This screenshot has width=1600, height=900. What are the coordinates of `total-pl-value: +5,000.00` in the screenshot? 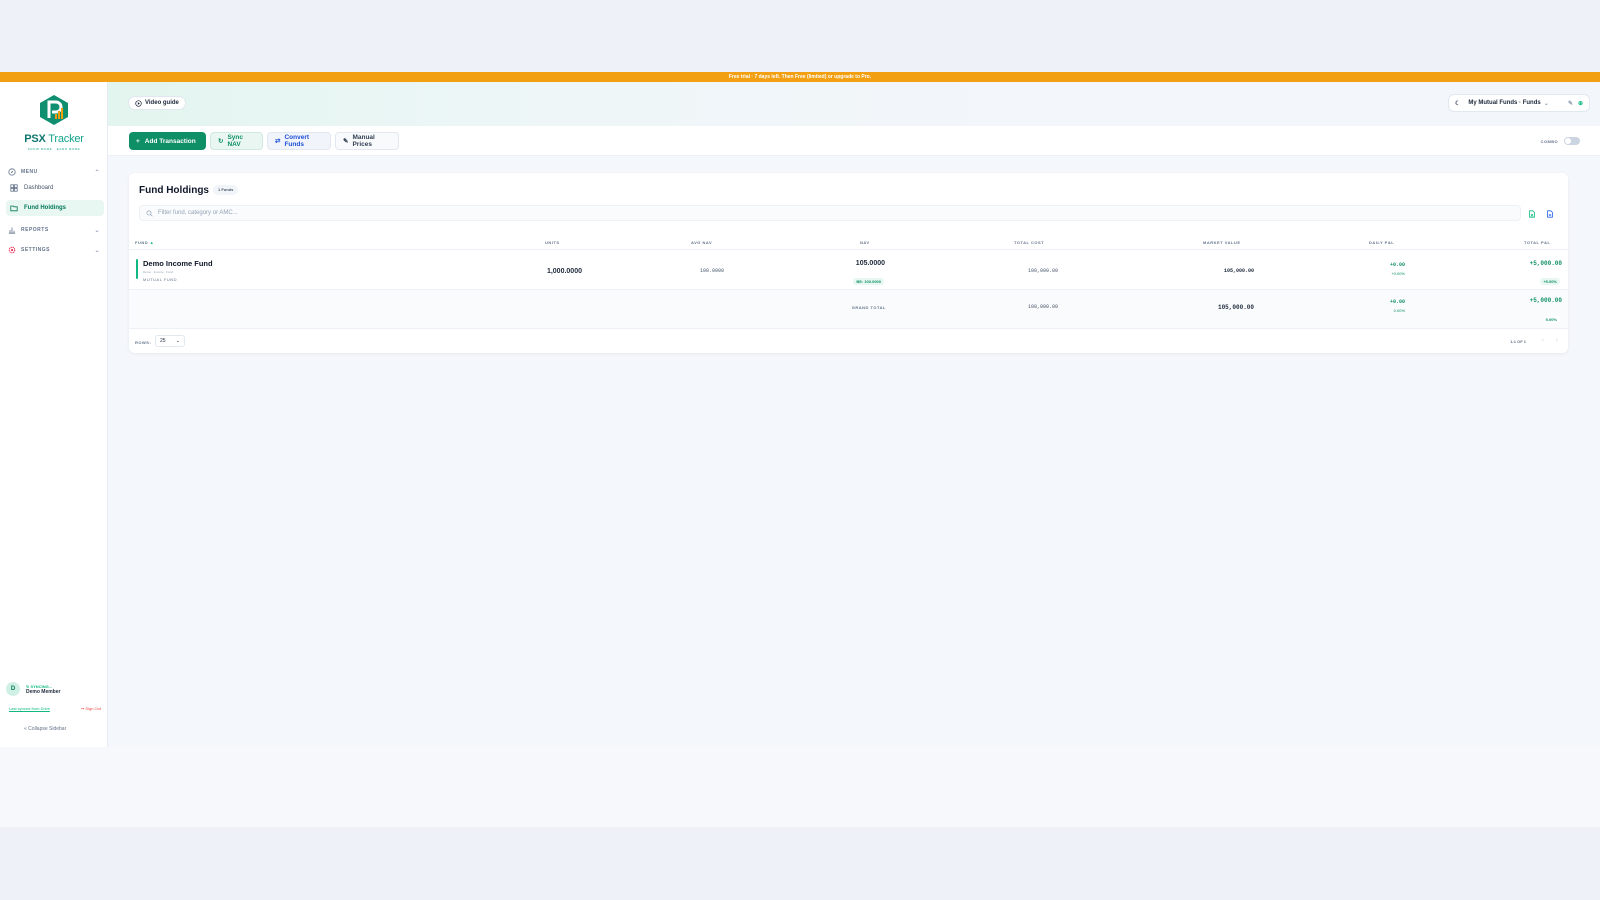 It's located at (1545, 263).